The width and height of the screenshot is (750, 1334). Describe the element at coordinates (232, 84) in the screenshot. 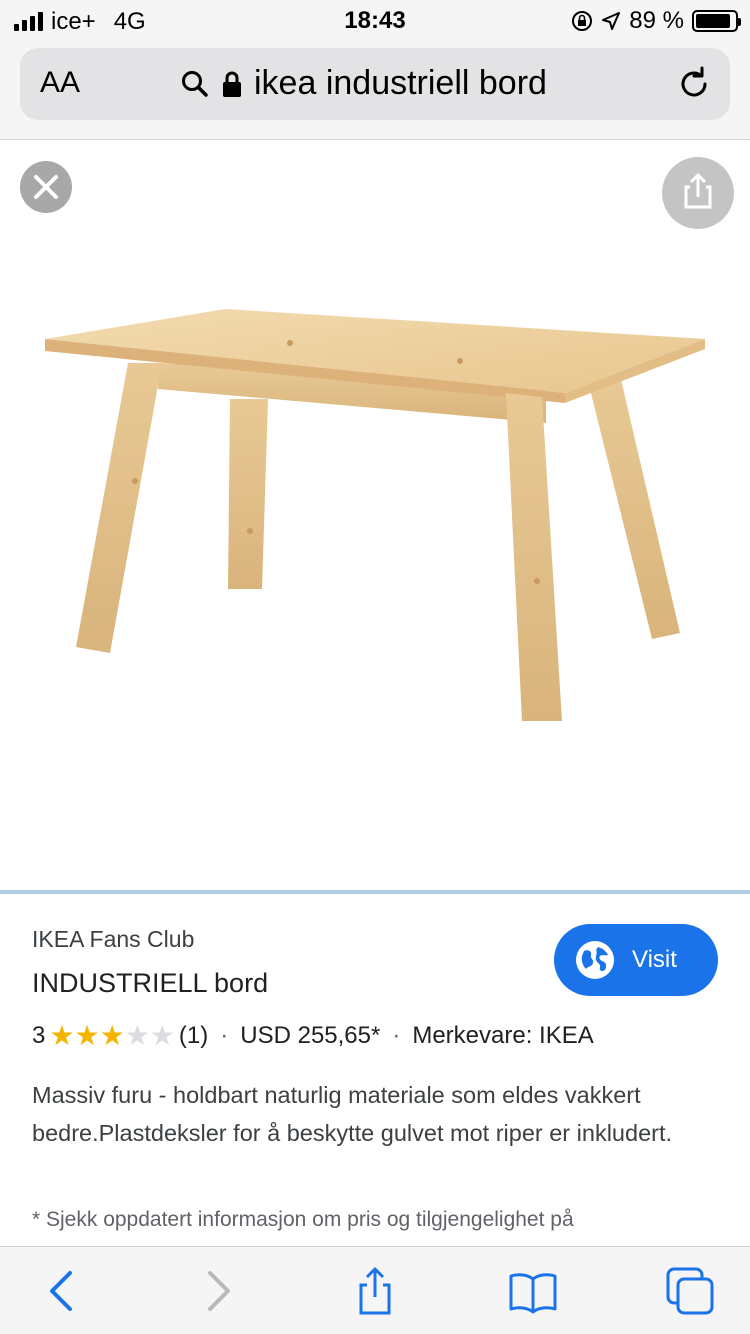

I see `lock-icon` at that location.